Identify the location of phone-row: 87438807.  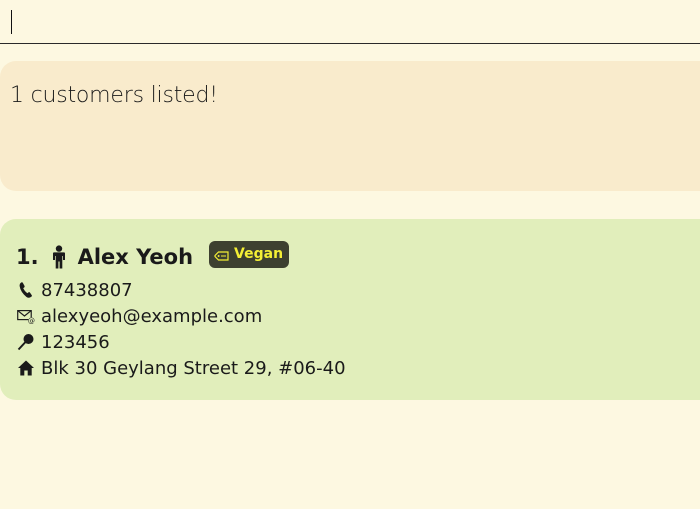
(75, 290).